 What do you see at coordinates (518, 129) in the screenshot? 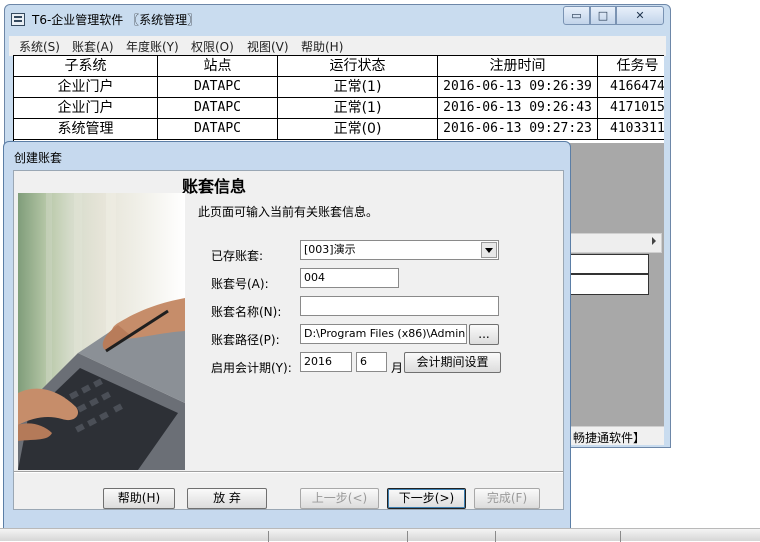
I see `table-cell: 2016-06-13 09:27:23` at bounding box center [518, 129].